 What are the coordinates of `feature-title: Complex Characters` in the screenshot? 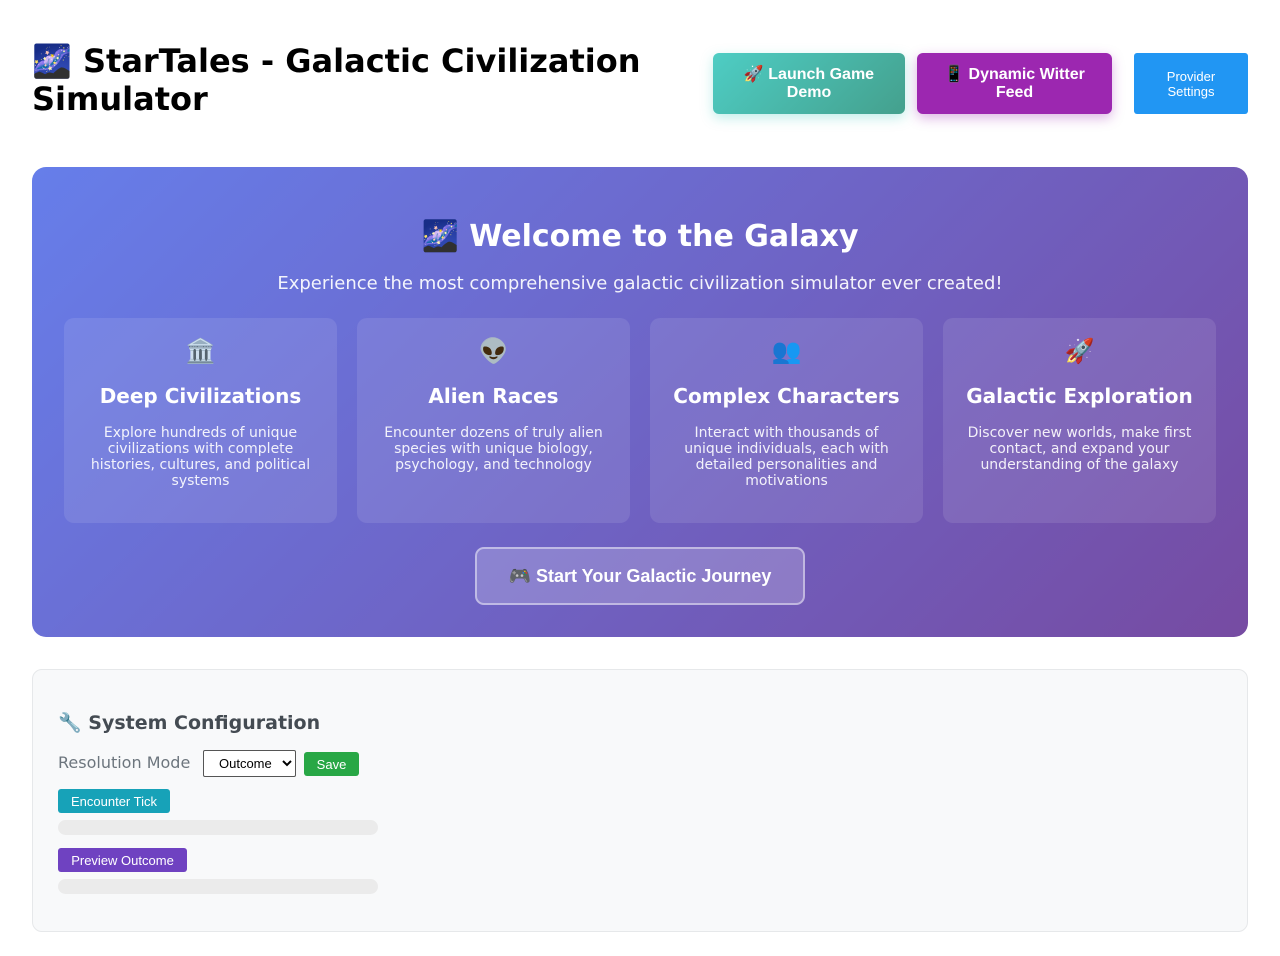 It's located at (786, 396).